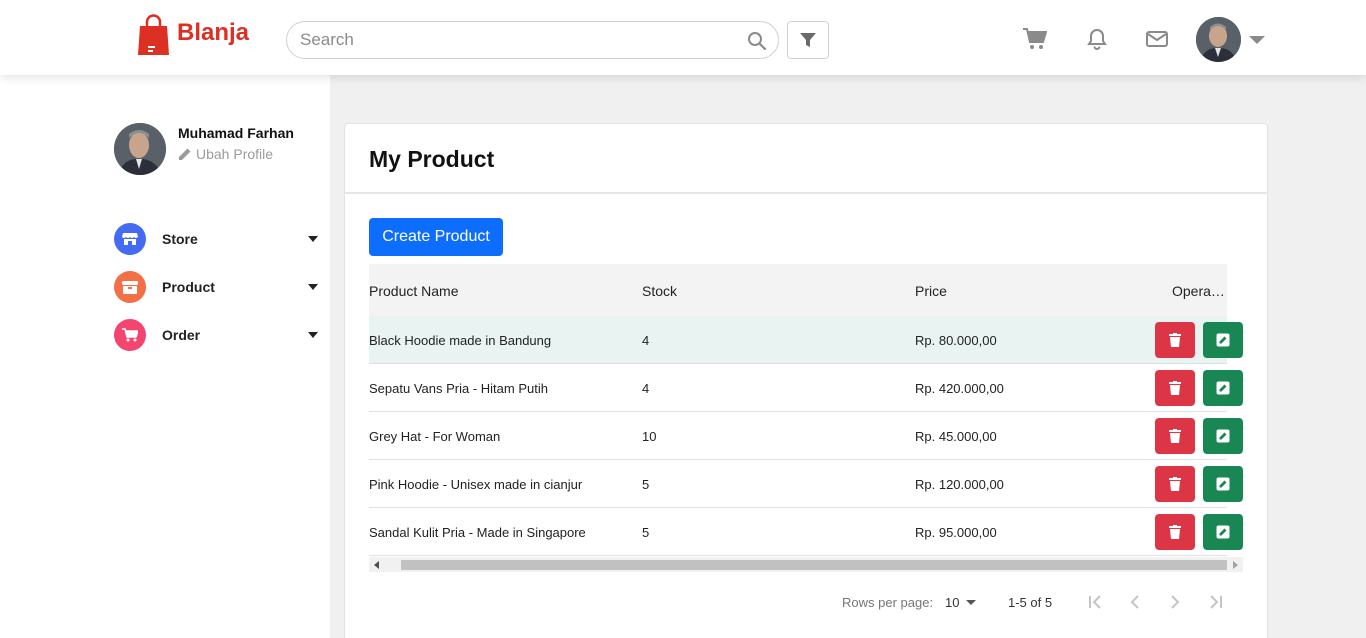  I want to click on filter-icon, so click(808, 40).